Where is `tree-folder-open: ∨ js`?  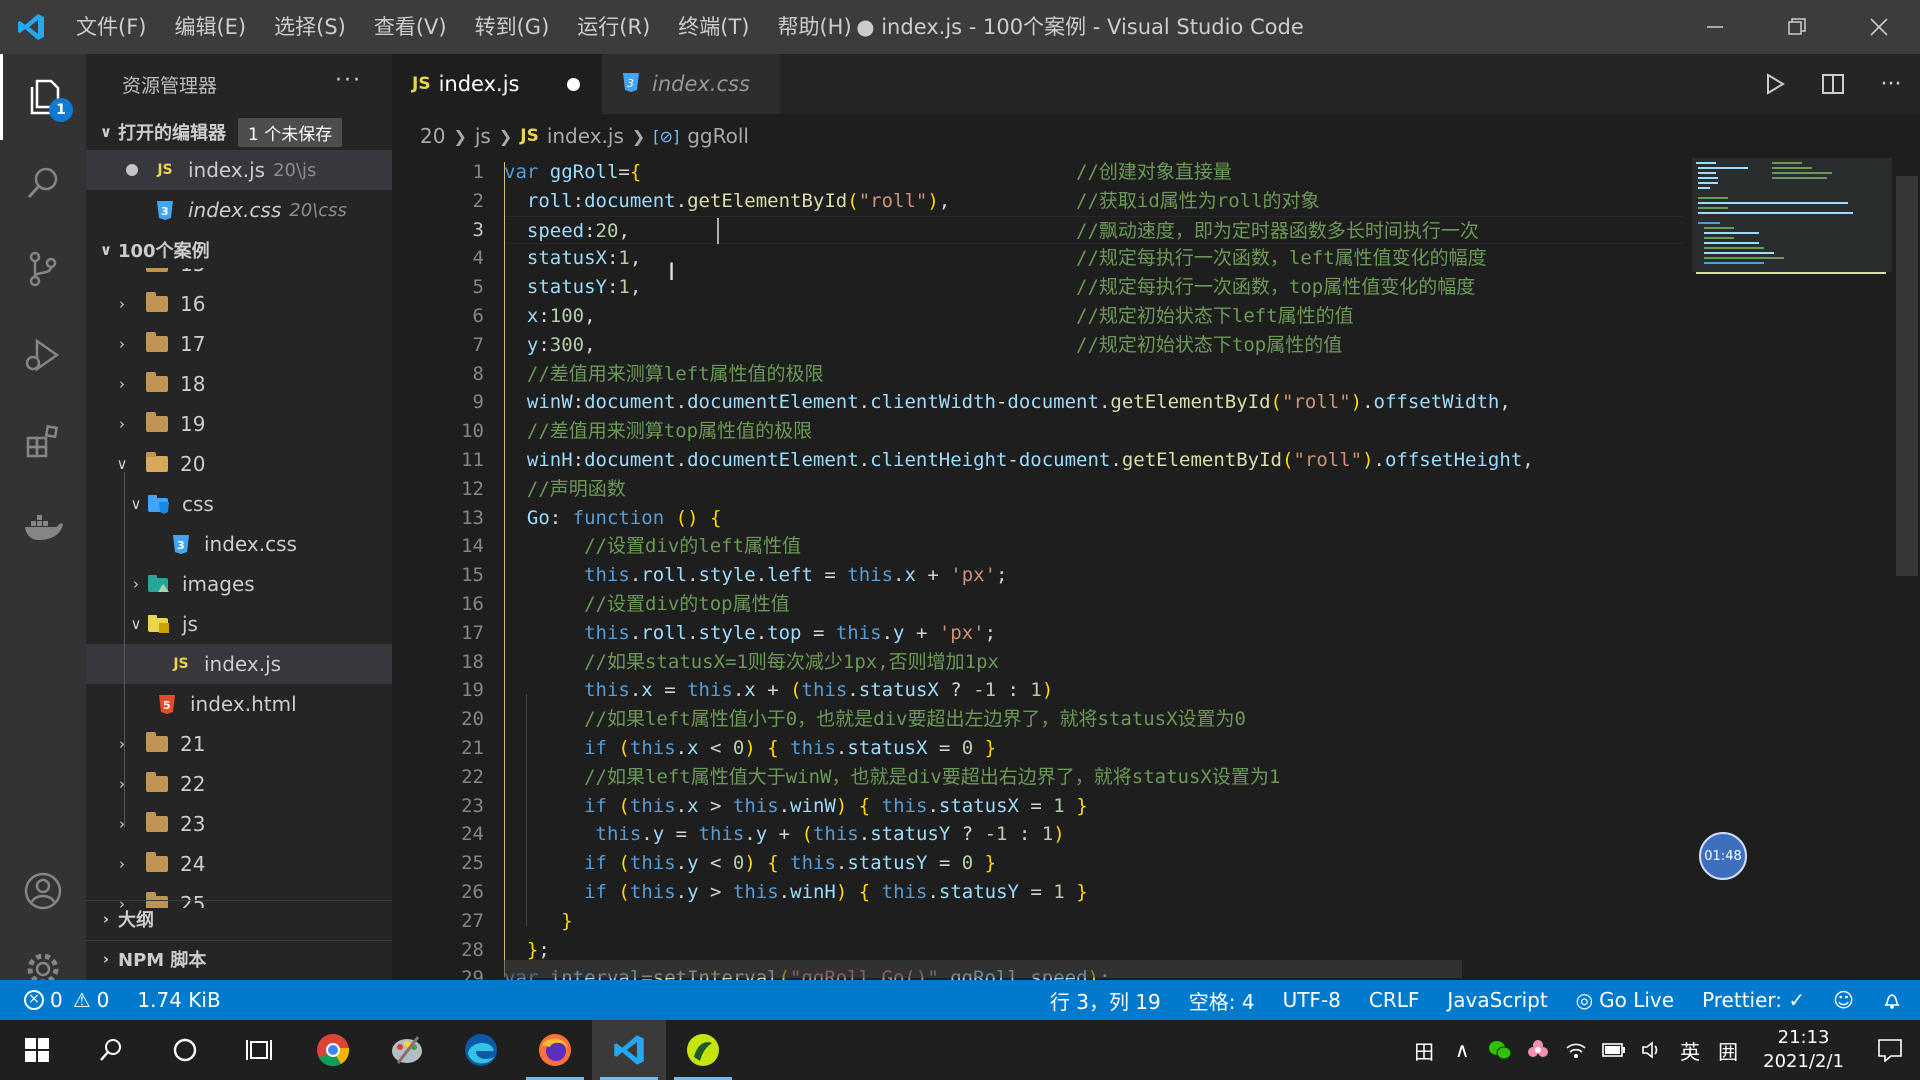
tree-folder-open: ∨ js is located at coordinates (239, 624).